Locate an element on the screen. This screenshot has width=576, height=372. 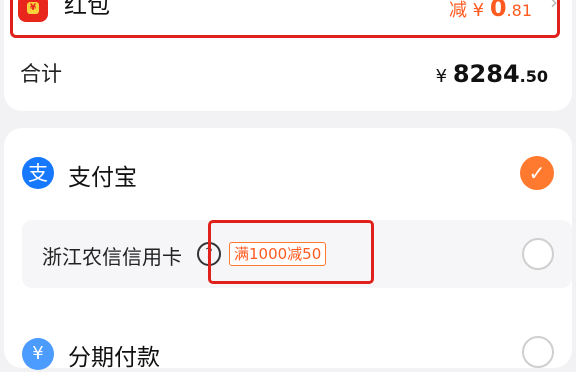
red-packet-discount: 减 ¥ 0.81 is located at coordinates (490, 11).